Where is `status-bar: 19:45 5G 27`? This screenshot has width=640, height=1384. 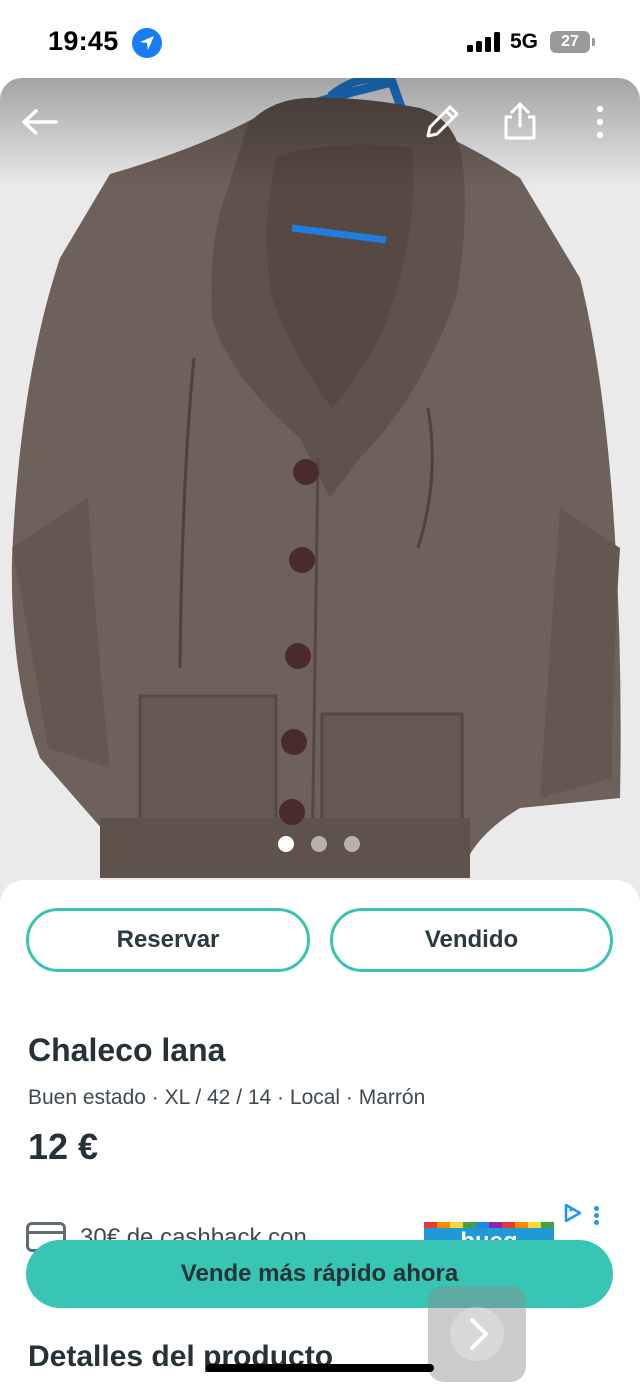
status-bar: 19:45 5G 27 is located at coordinates (320, 42).